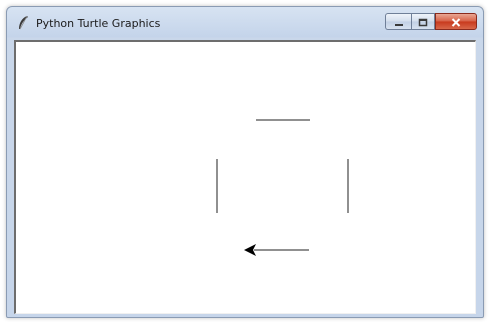  I want to click on close-button, so click(456, 21).